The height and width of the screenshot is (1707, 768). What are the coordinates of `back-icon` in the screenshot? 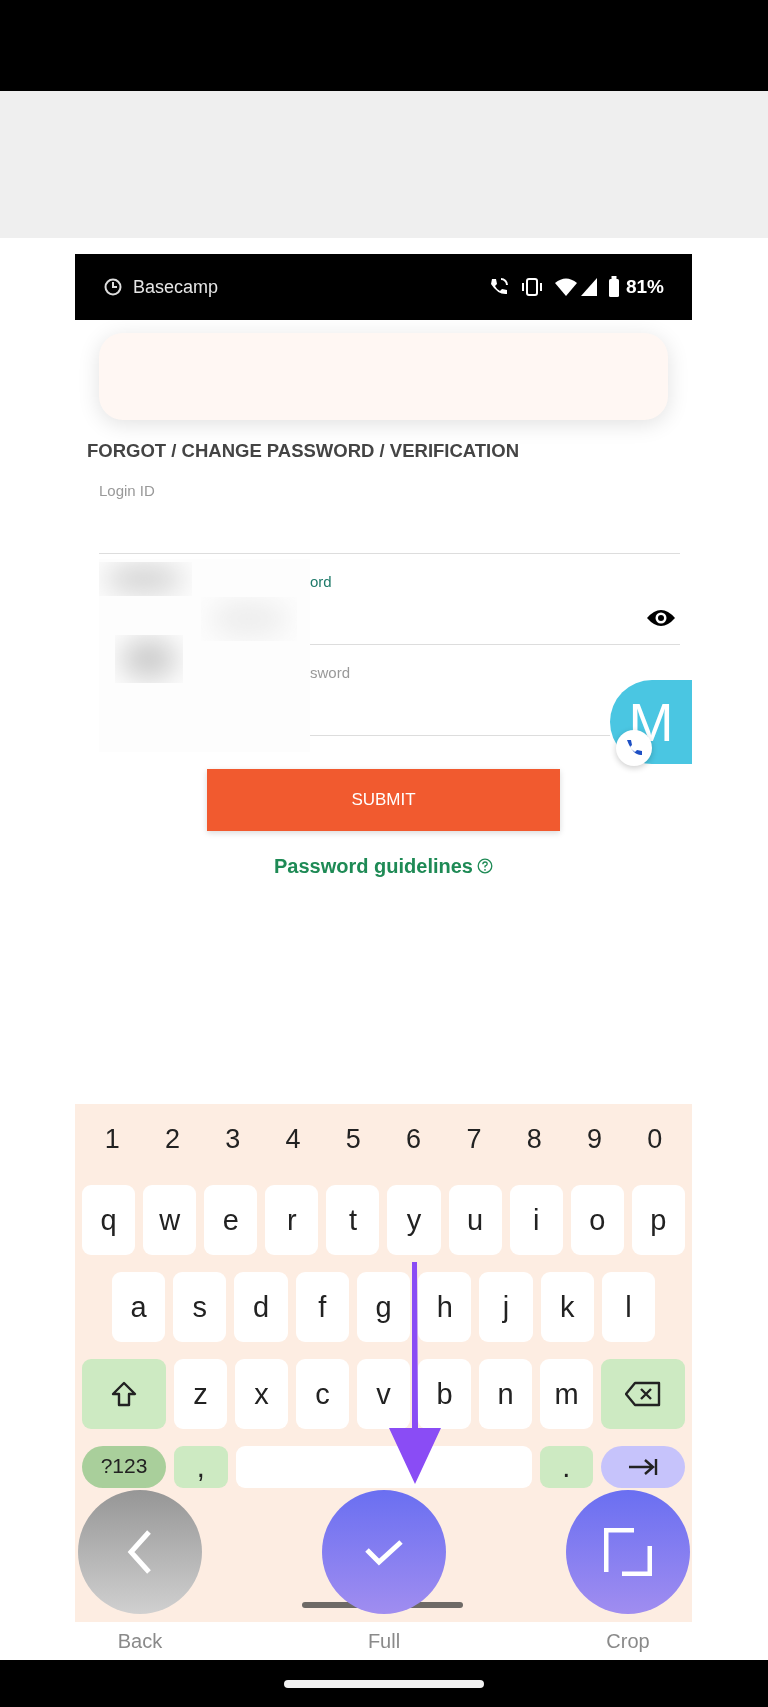 It's located at (140, 1552).